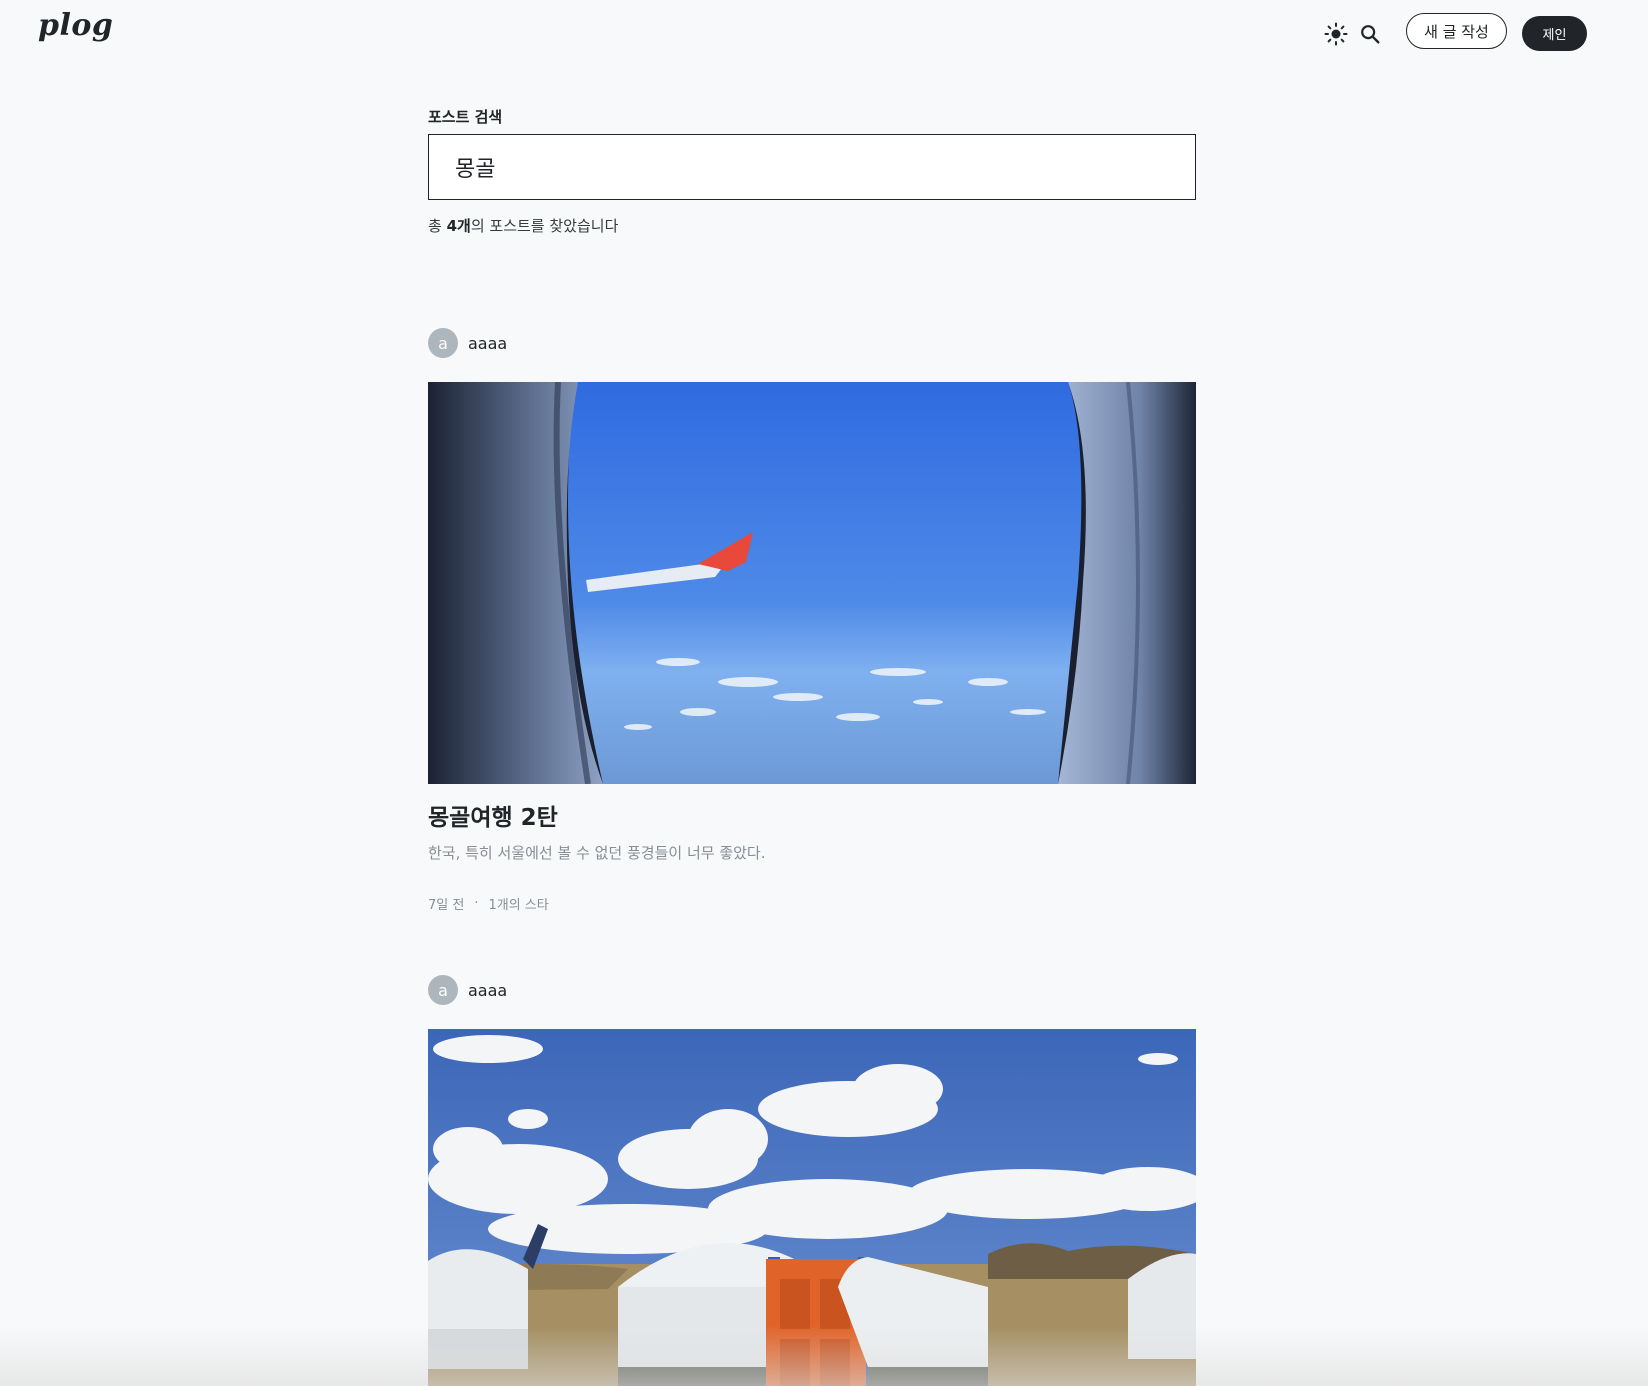 This screenshot has width=1648, height=1386. Describe the element at coordinates (446, 905) in the screenshot. I see `post-date: 7일 전` at that location.